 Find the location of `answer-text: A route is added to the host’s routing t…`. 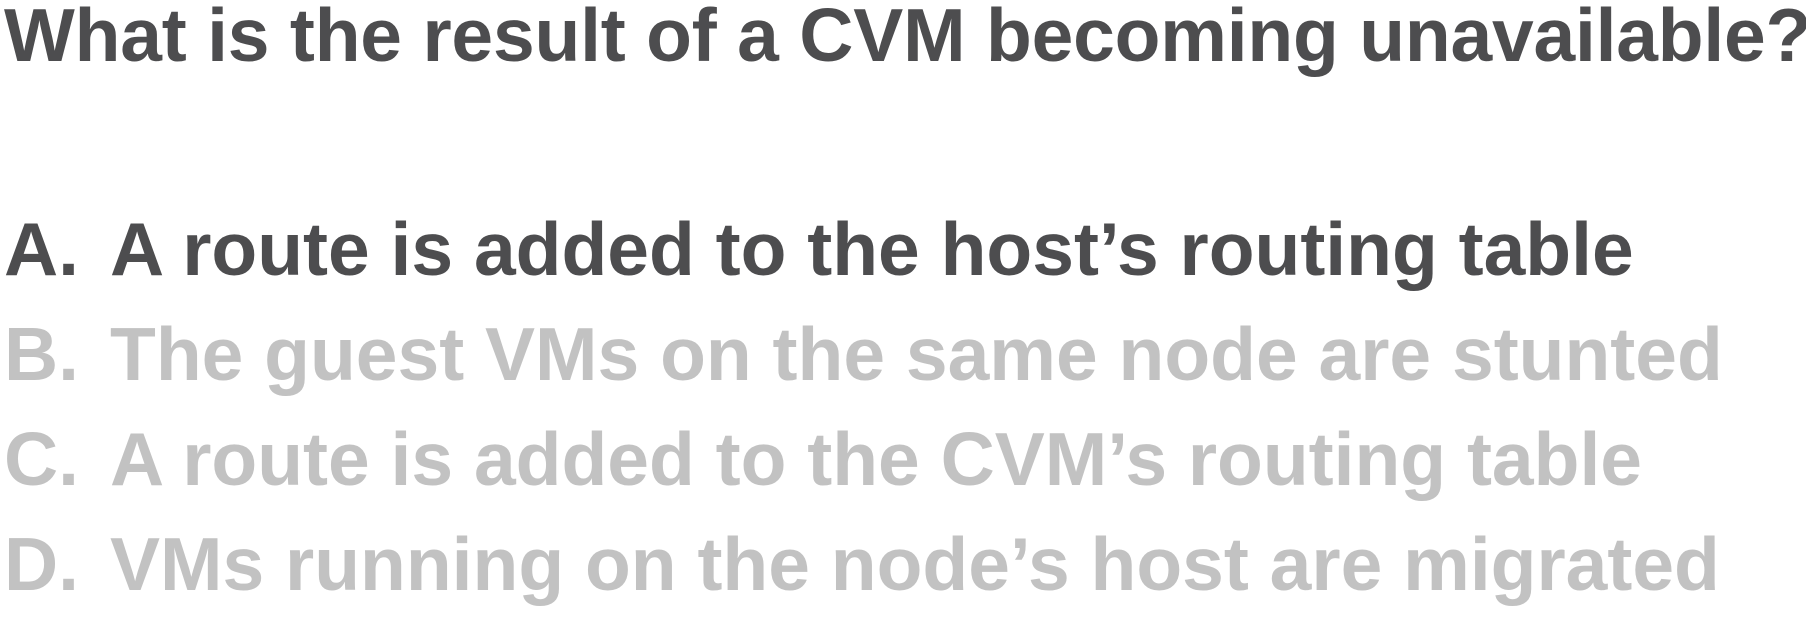

answer-text: A route is added to the host’s routing t… is located at coordinates (872, 249).